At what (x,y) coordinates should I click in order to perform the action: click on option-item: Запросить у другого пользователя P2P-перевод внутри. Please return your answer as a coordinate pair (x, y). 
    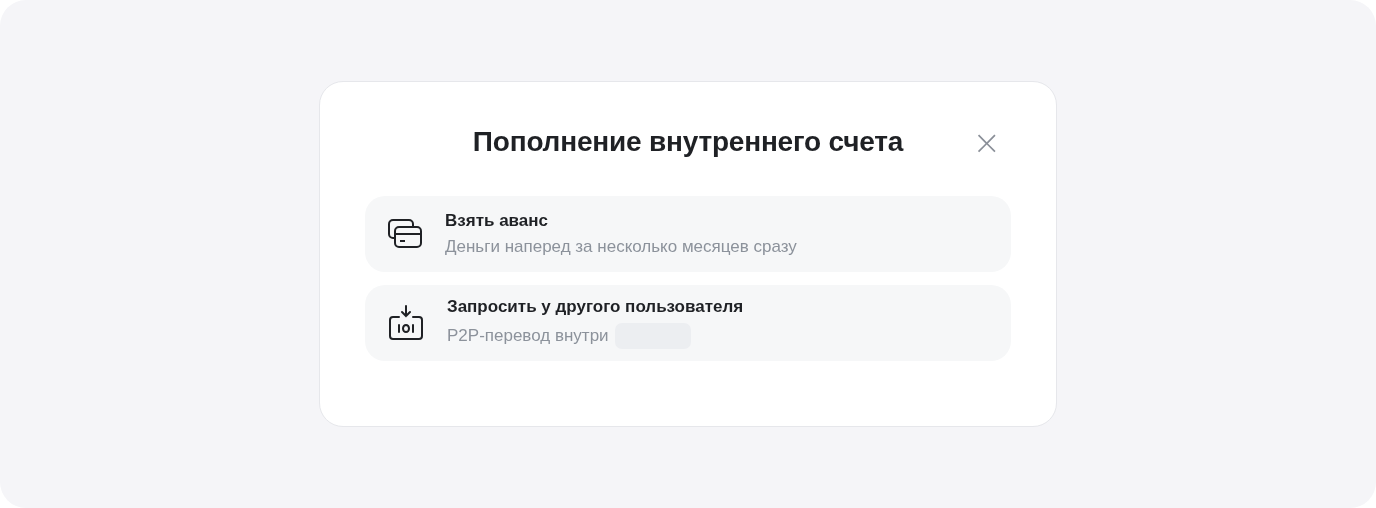
    Looking at the image, I should click on (688, 323).